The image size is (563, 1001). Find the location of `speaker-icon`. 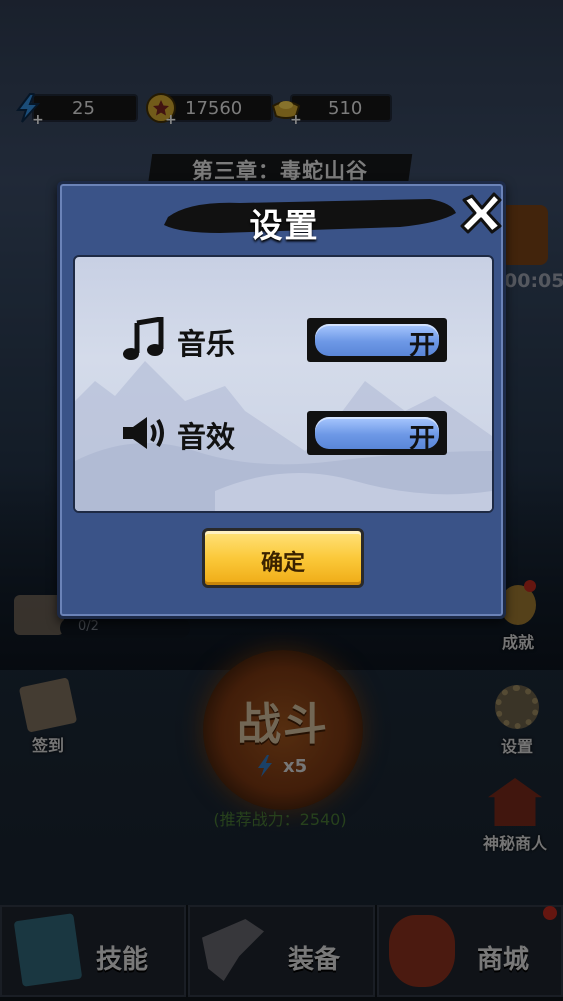

speaker-icon is located at coordinates (143, 433).